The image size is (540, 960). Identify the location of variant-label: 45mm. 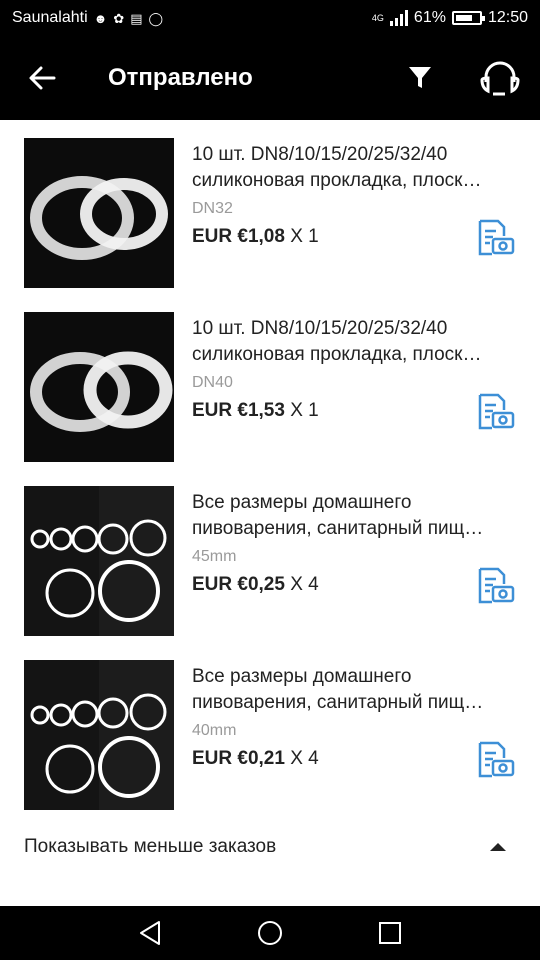
(214, 556).